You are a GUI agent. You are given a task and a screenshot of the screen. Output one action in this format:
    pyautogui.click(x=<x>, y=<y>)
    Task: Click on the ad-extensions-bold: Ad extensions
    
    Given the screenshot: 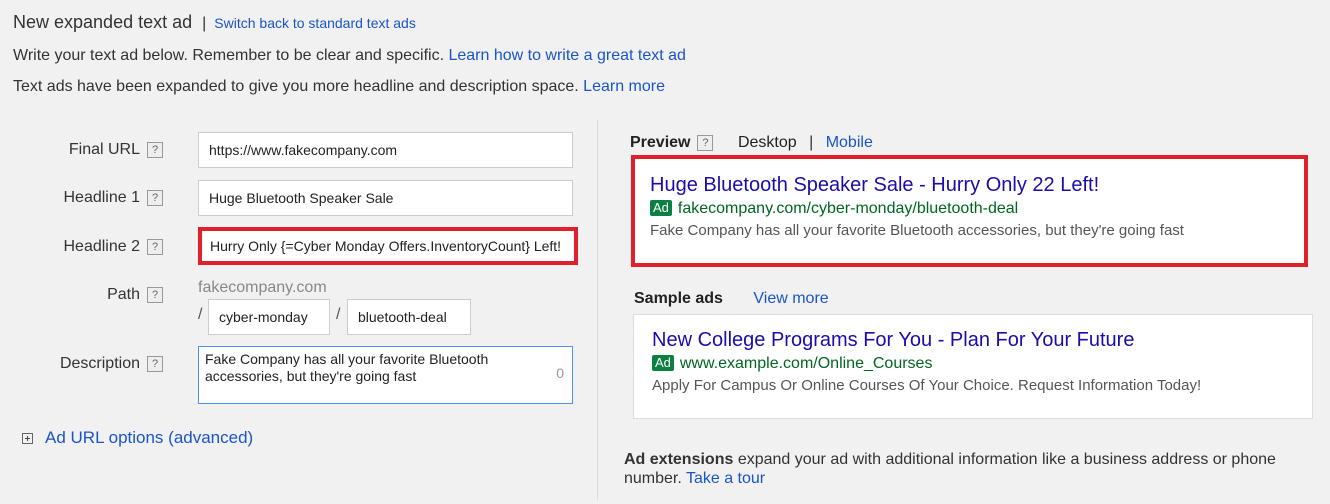 What is the action you would take?
    pyautogui.click(x=679, y=459)
    